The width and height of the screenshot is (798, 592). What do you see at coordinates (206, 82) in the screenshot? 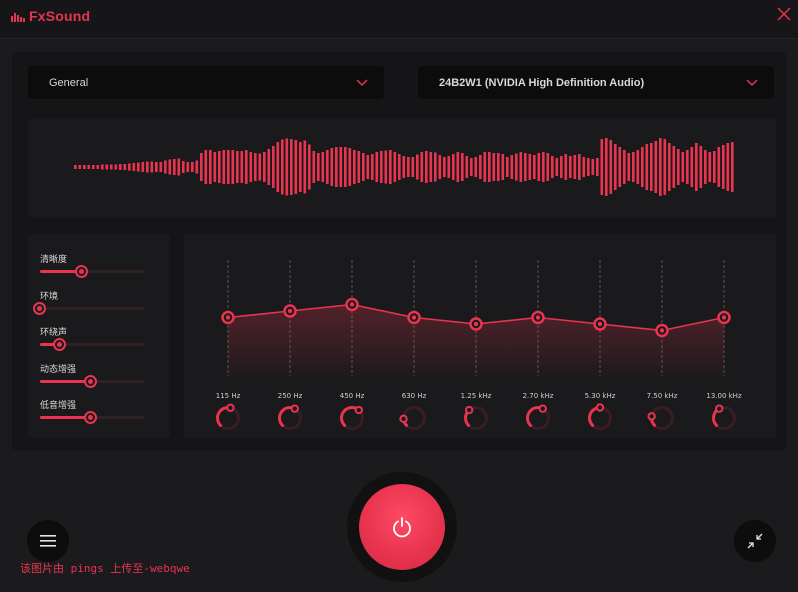
I see `preset-dropdown: General` at bounding box center [206, 82].